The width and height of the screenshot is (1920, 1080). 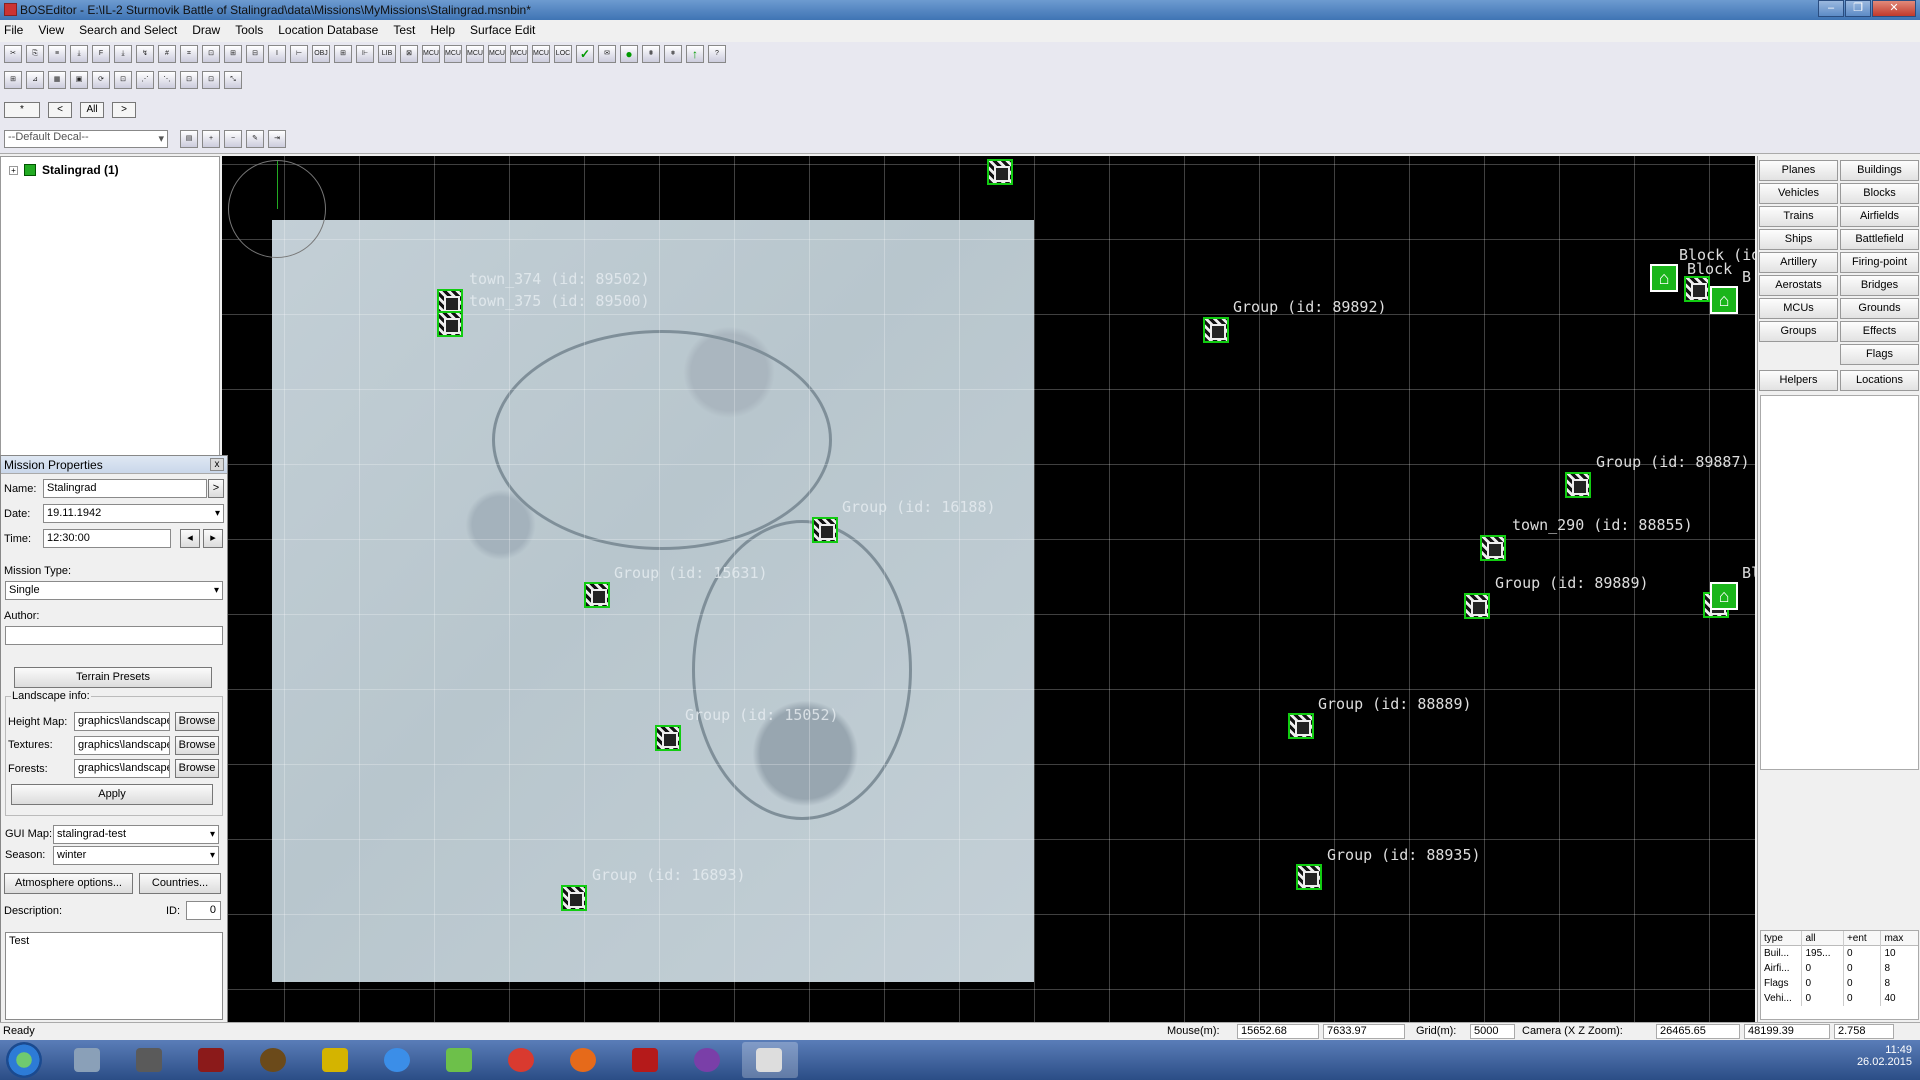 I want to click on tree-root-item: + Stalingrad (1), so click(x=114, y=170).